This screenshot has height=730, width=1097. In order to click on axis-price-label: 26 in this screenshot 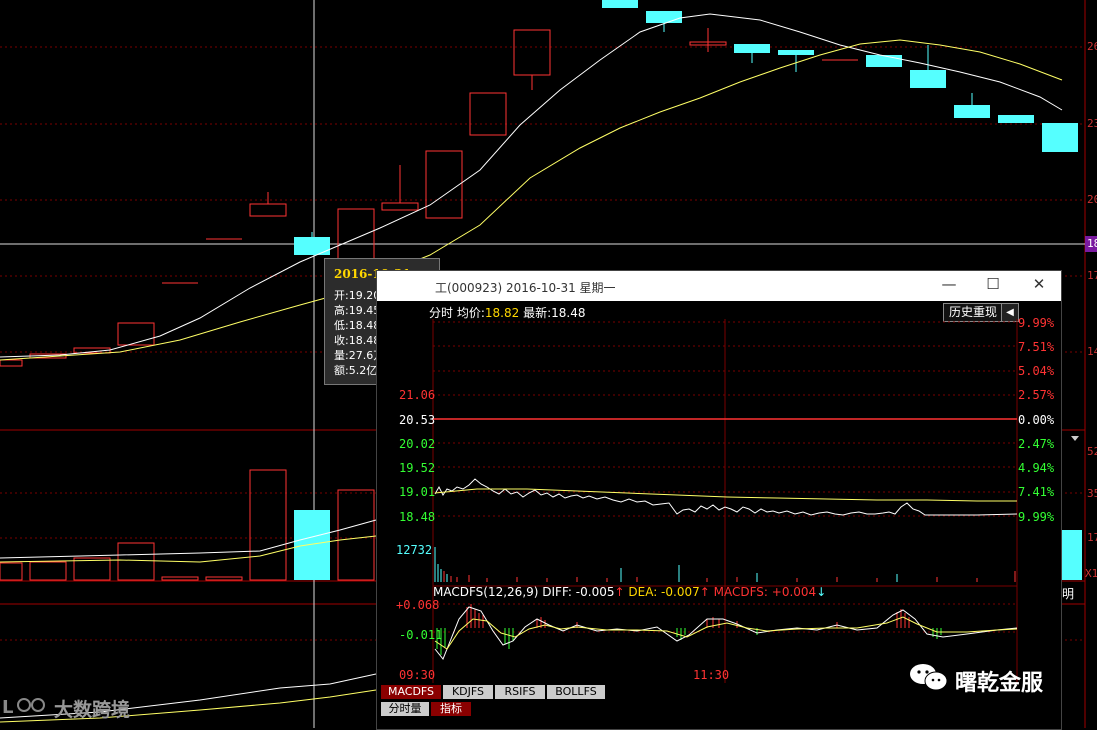, I will do `click(1092, 46)`.